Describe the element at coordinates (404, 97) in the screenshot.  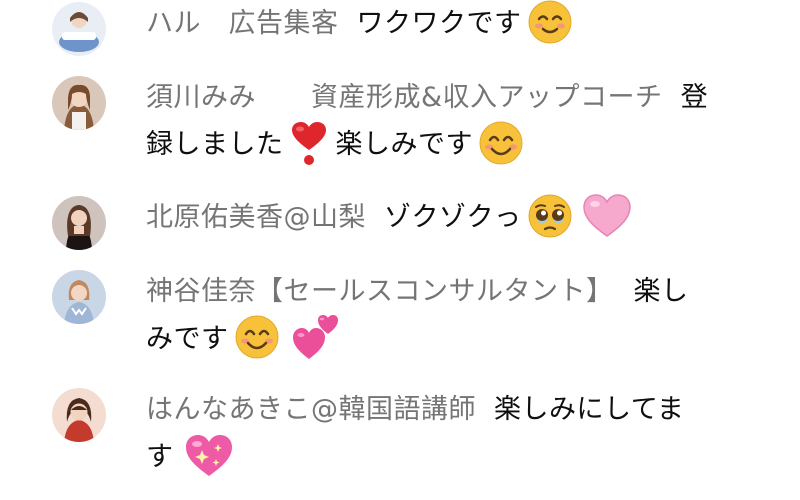
I see `message-author: 須川みみ 資産形成&収入アップコーチ` at that location.